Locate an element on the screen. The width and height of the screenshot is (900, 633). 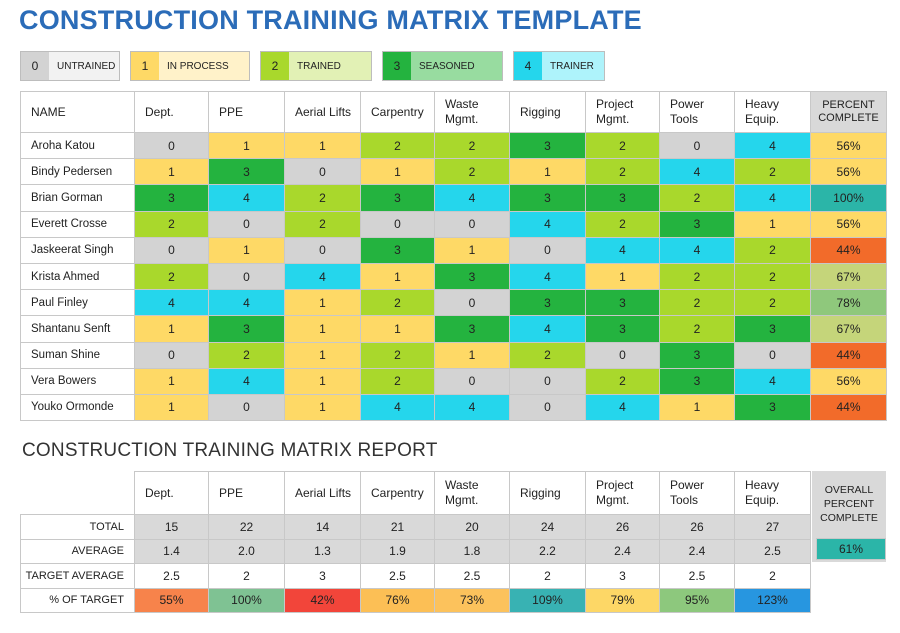
report-value-cell: 2.5 is located at coordinates (171, 576).